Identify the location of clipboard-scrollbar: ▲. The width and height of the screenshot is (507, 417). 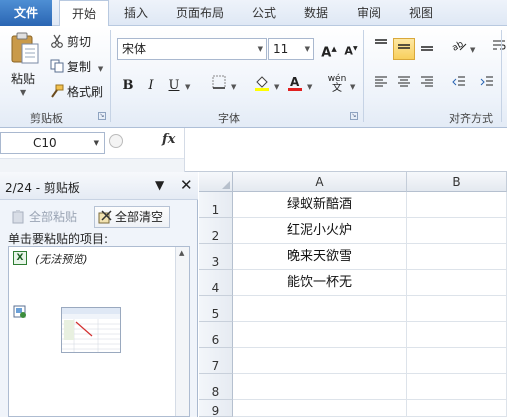
(182, 331).